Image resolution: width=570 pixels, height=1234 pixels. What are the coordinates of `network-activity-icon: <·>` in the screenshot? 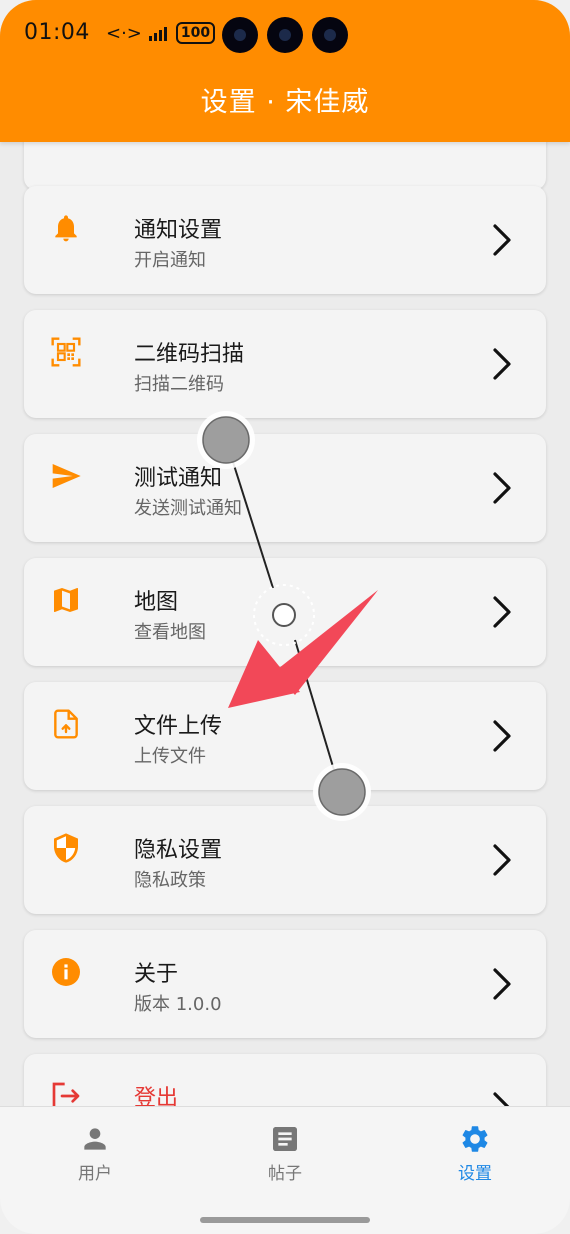 It's located at (124, 33).